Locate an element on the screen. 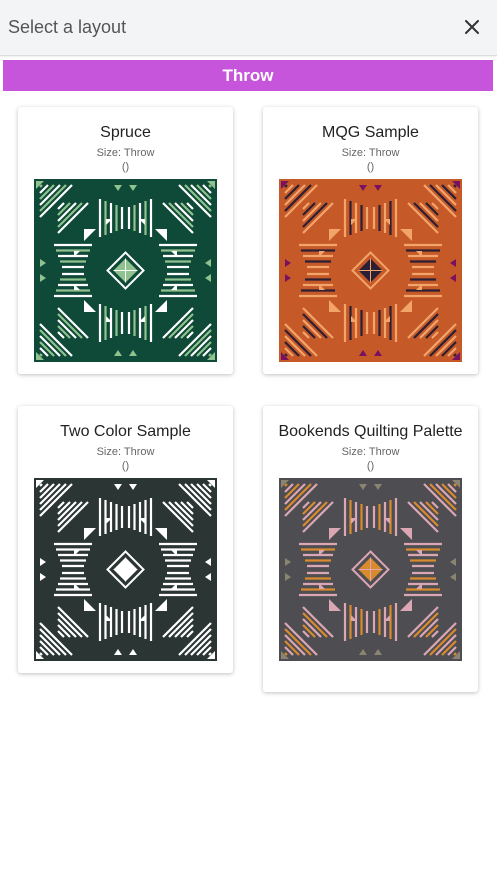  layout-card-mqg-sample: MQG Sample Size: Throw () is located at coordinates (370, 240).